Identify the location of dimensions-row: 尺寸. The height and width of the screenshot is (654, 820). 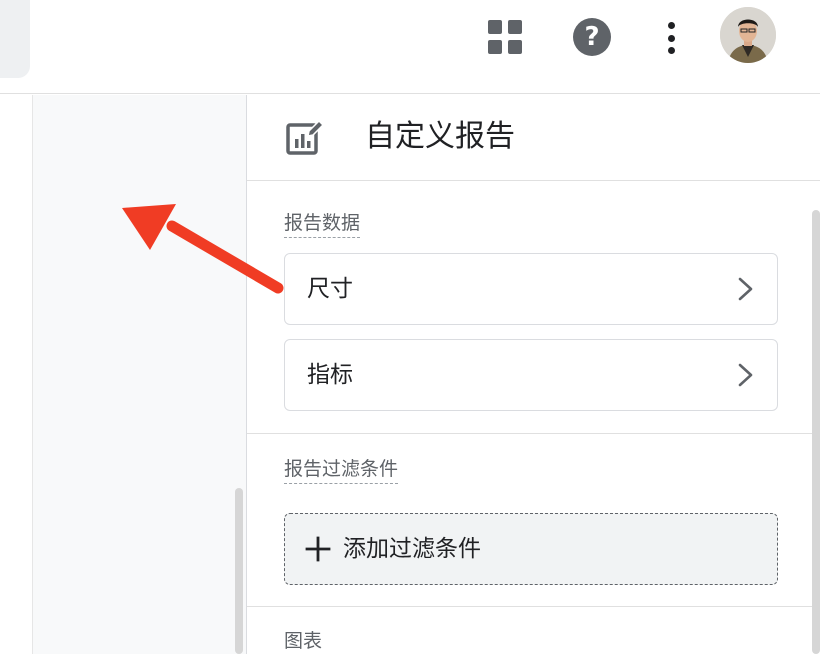
(531, 289).